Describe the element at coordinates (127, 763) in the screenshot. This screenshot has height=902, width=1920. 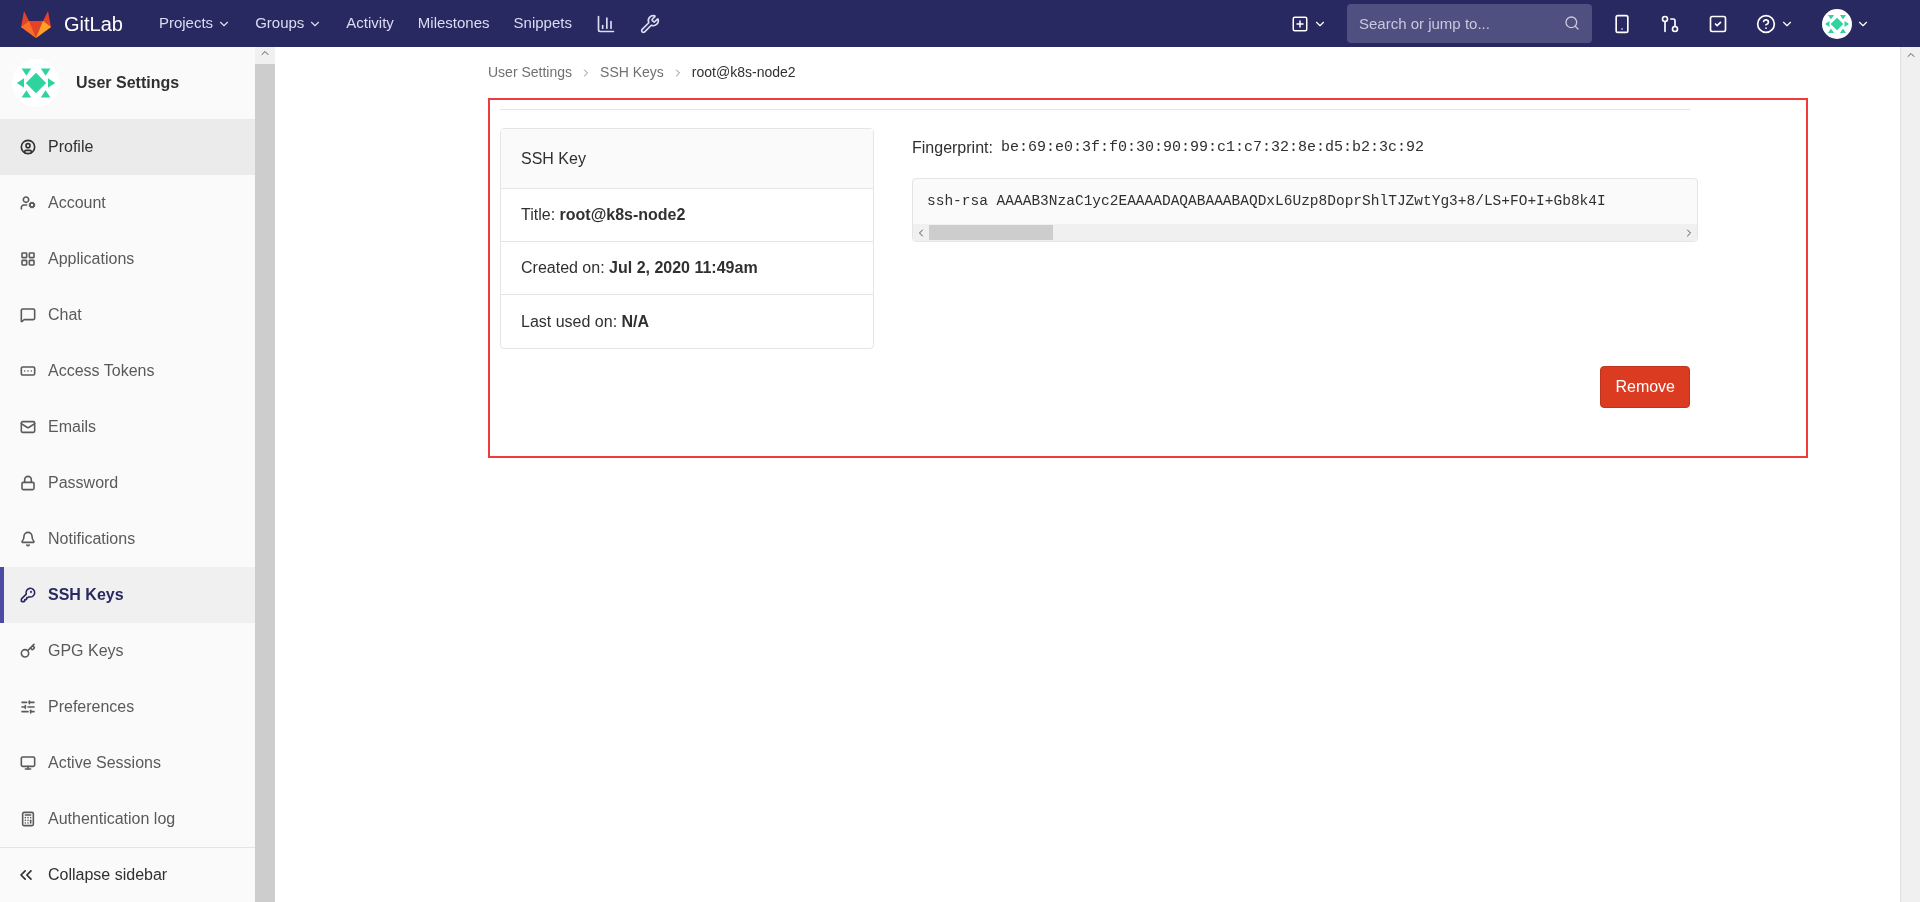
I see `sidebar-item: Active Sessions` at that location.